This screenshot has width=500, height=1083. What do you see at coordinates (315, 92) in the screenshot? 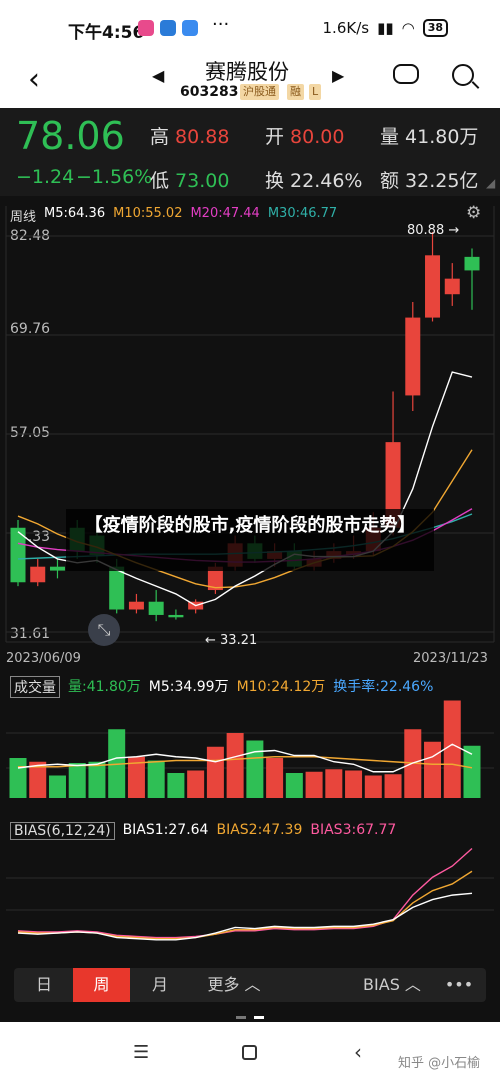
I see `tag-badge: L` at bounding box center [315, 92].